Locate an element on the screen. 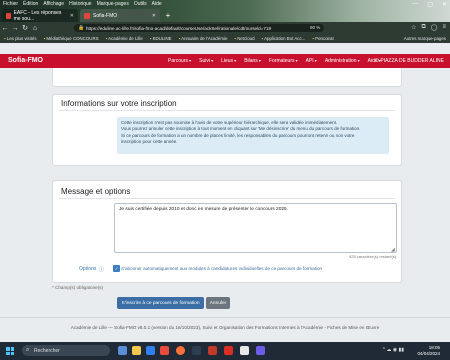 The height and width of the screenshot is (360, 450). tab-title: Sofia-FMO is located at coordinates (105, 15).